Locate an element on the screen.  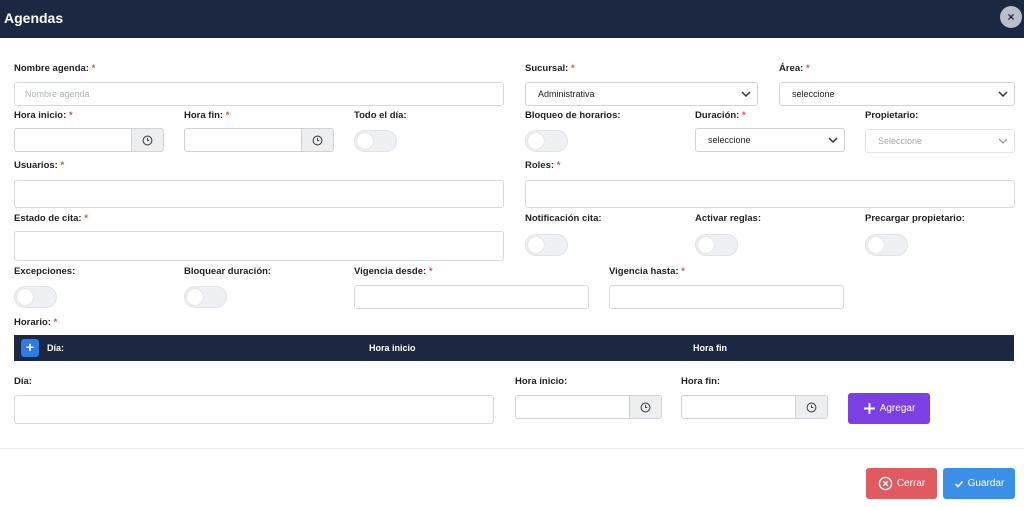
area-select: seleccione is located at coordinates (897, 94).